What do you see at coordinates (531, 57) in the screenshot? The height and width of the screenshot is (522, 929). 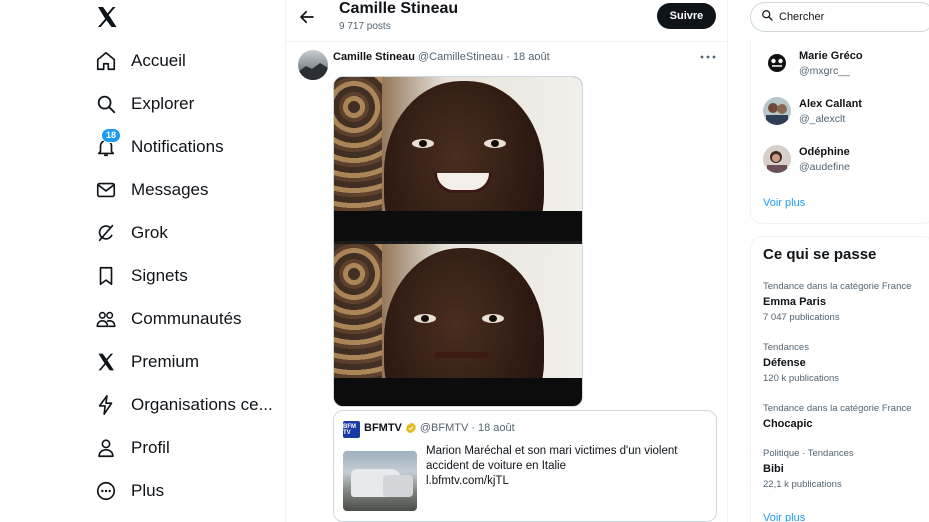 I see `tweet-date: 18 août` at bounding box center [531, 57].